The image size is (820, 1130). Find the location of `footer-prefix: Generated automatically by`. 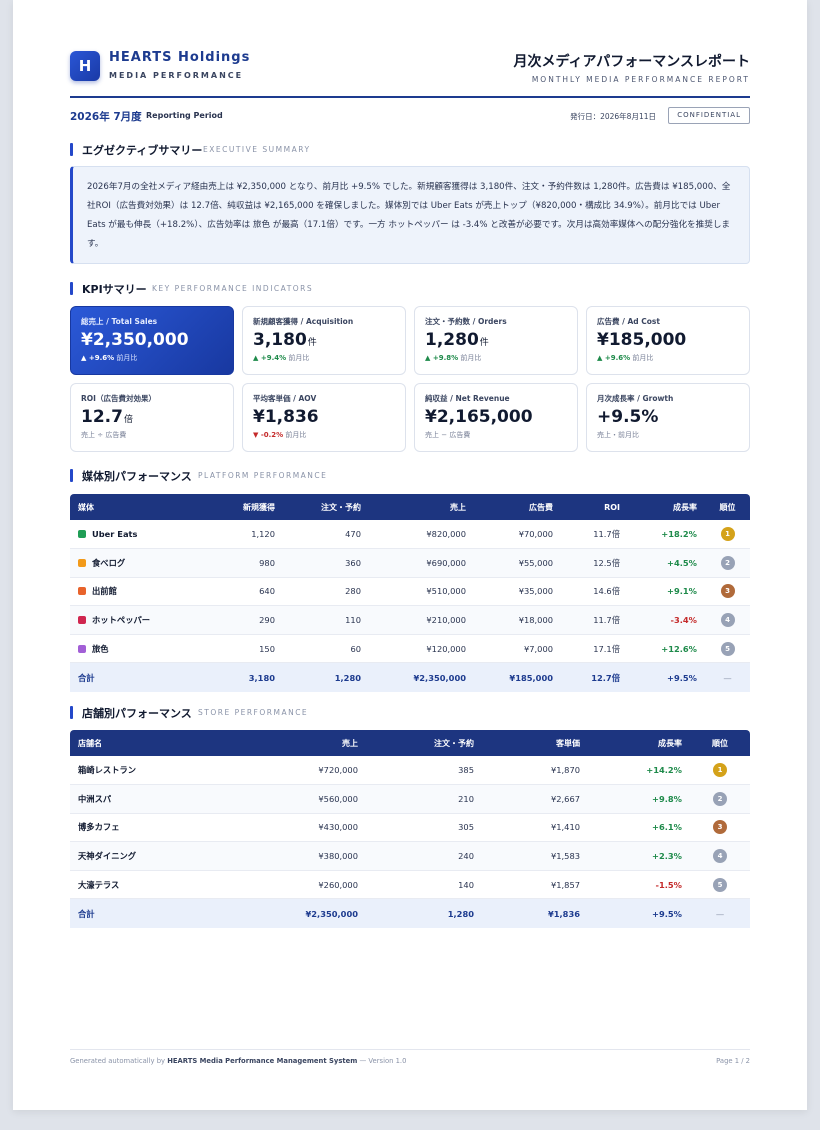

footer-prefix: Generated automatically by is located at coordinates (119, 1061).